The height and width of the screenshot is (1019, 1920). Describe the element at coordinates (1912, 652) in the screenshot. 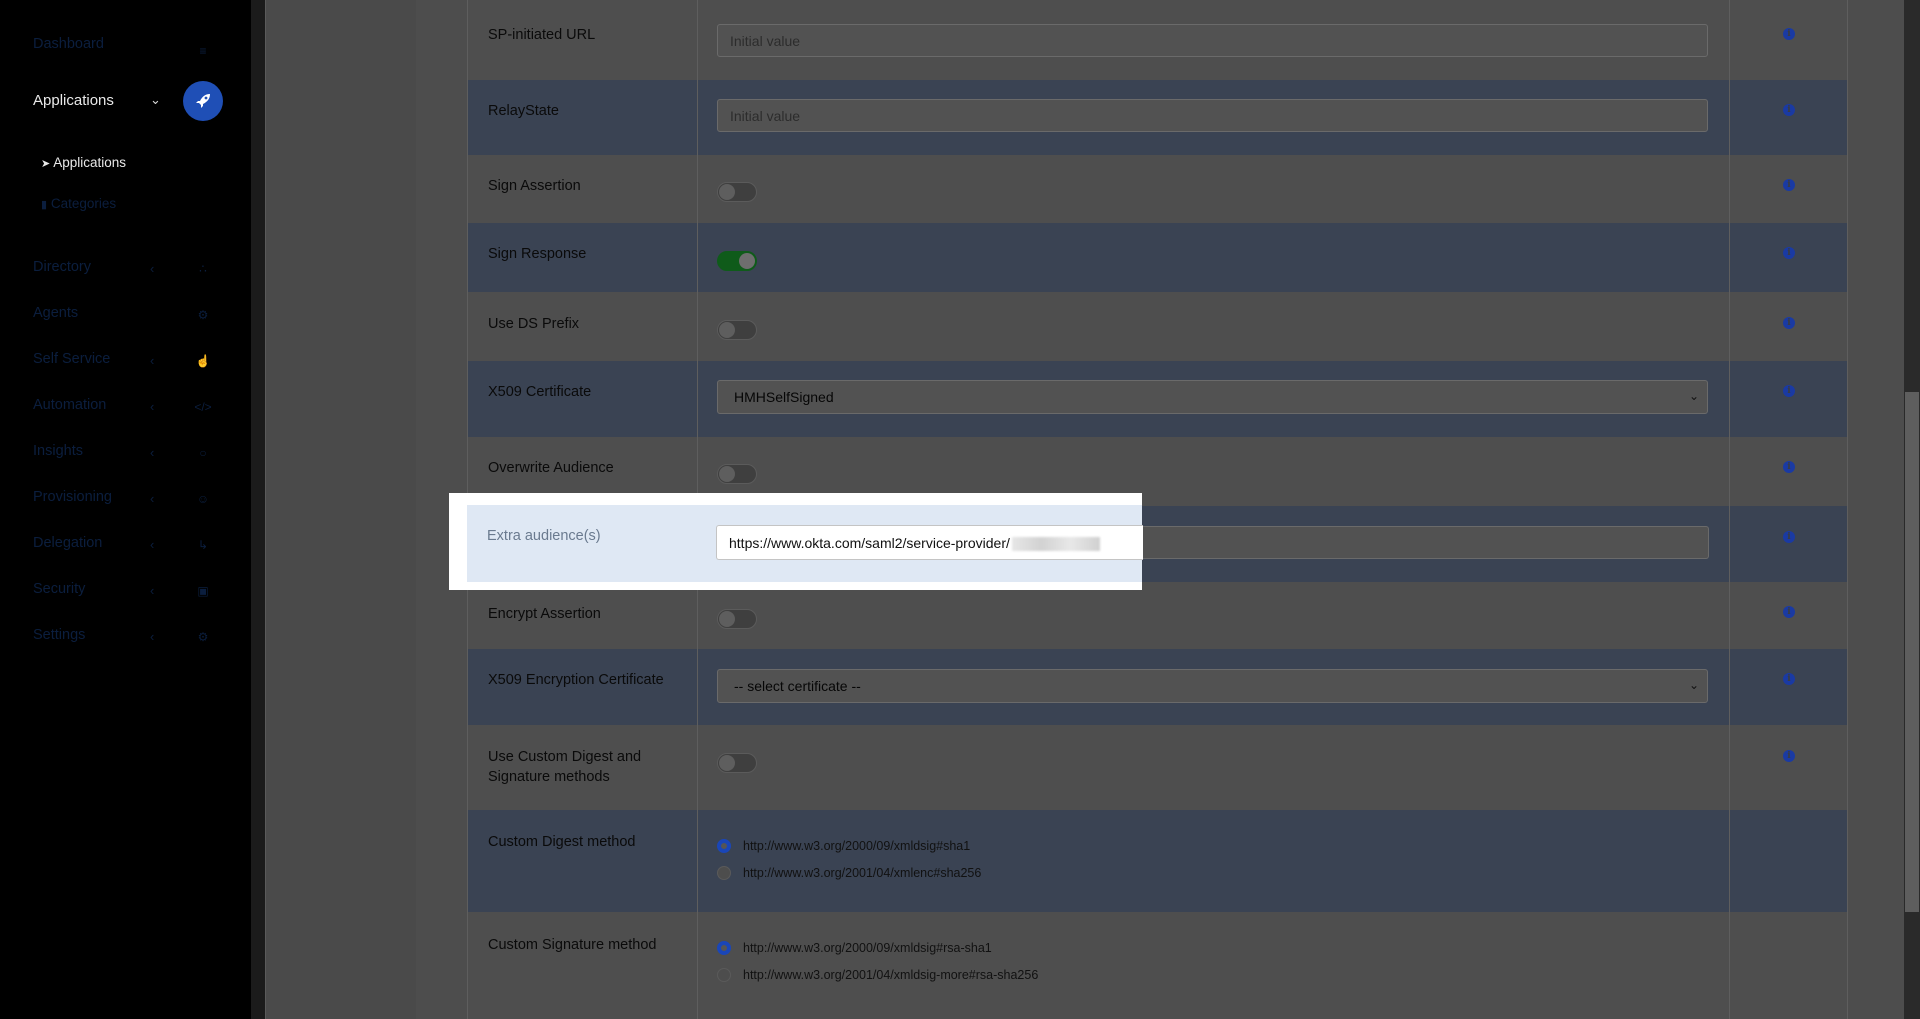

I see `scrollbar-thumb` at that location.